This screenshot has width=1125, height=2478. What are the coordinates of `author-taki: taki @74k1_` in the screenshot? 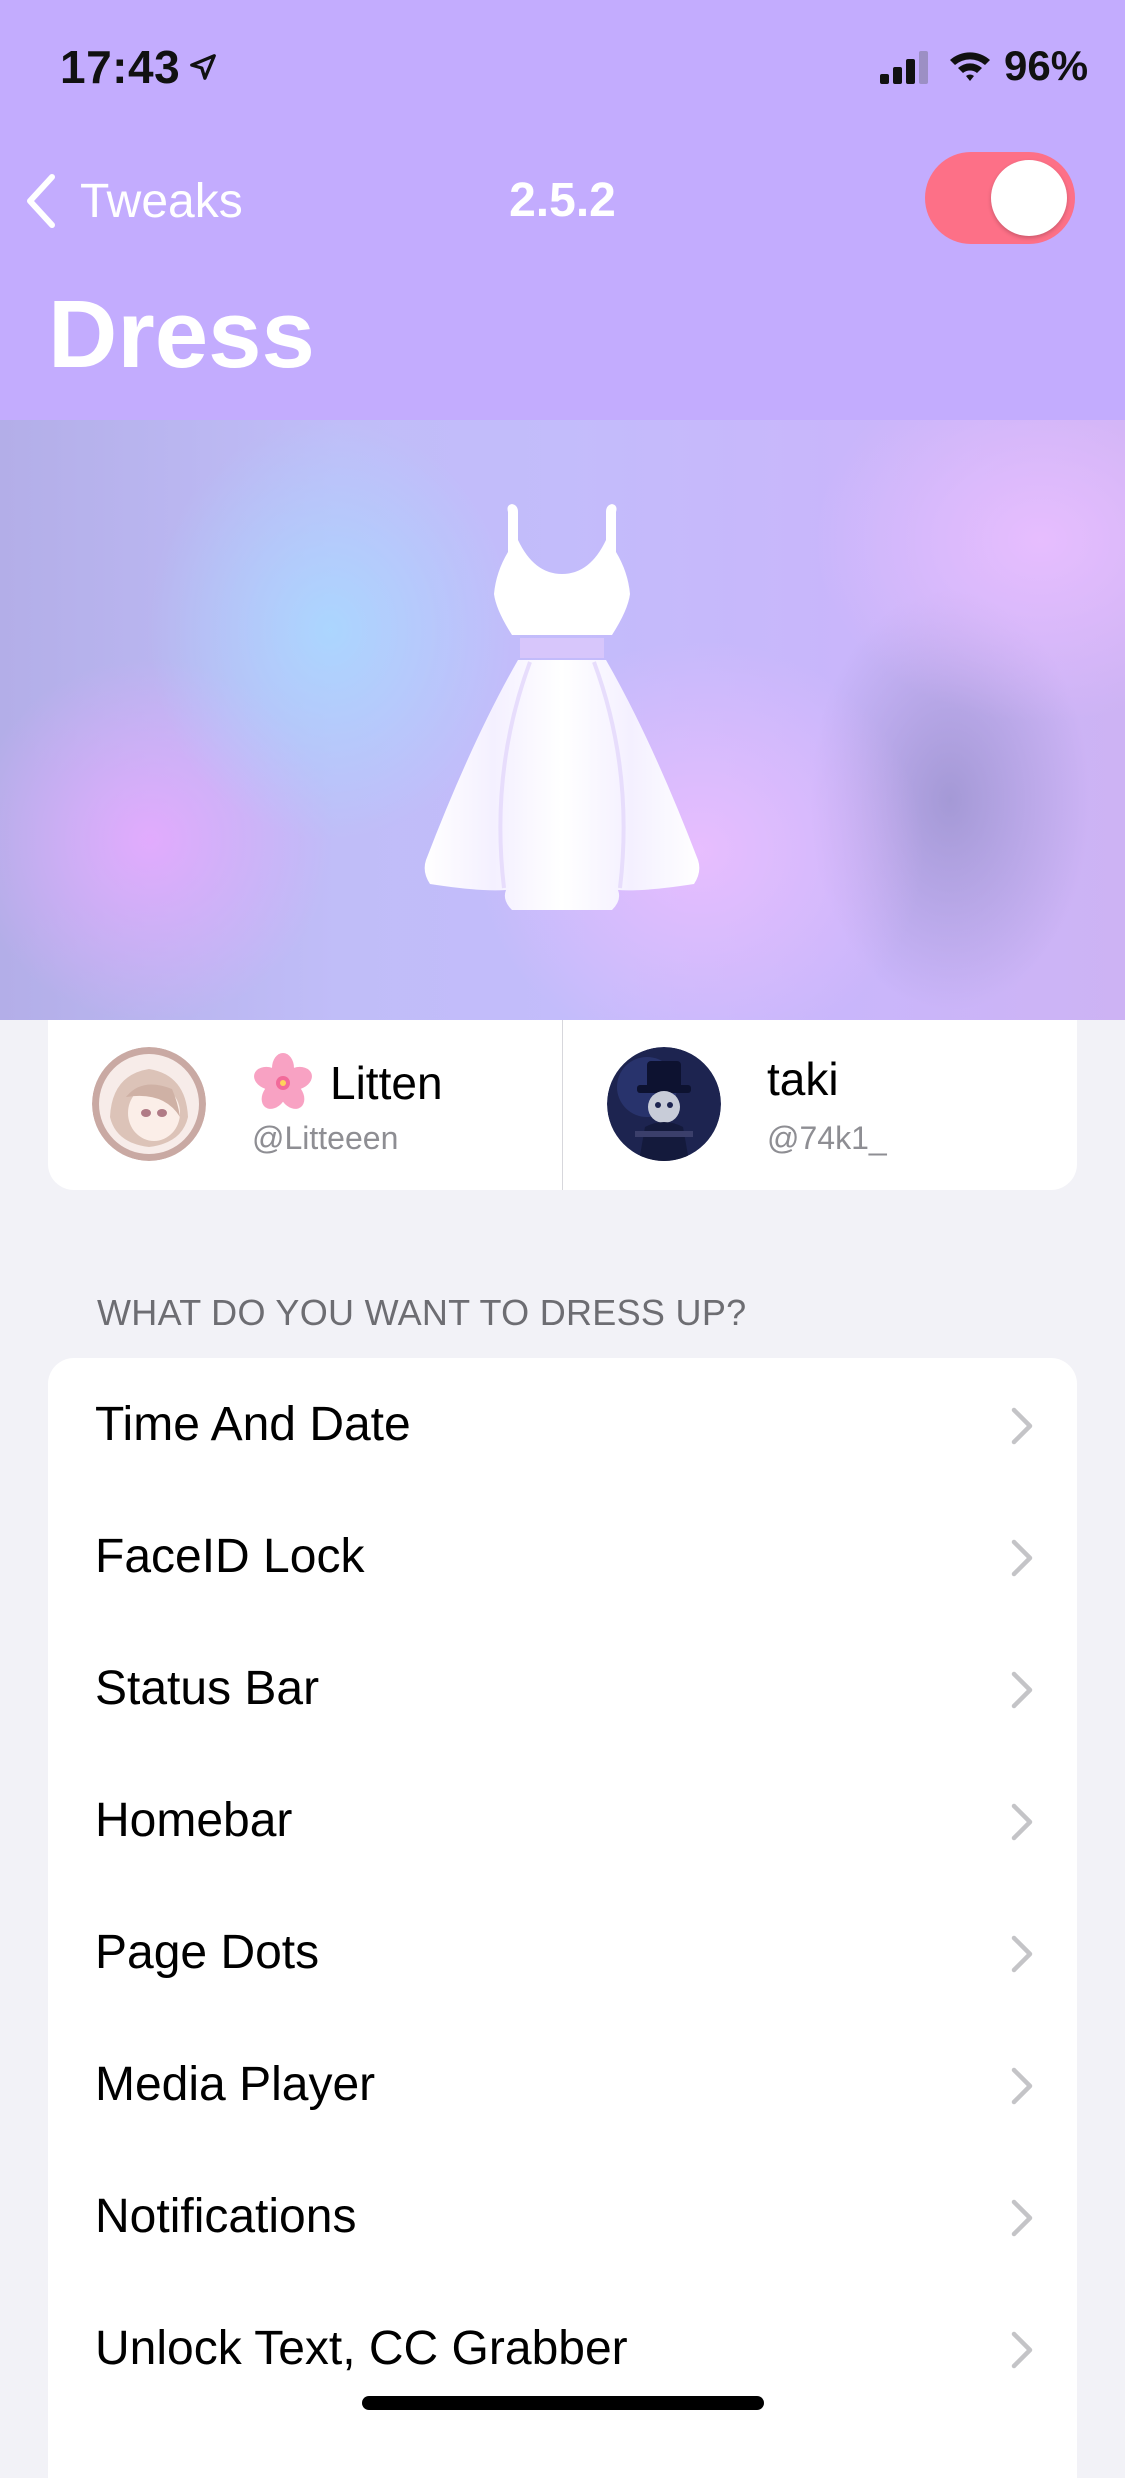 It's located at (819, 1105).